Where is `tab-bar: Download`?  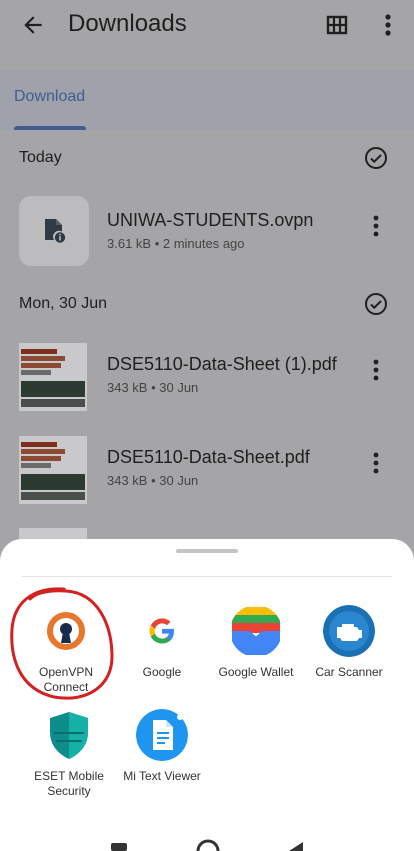 tab-bar: Download is located at coordinates (207, 100).